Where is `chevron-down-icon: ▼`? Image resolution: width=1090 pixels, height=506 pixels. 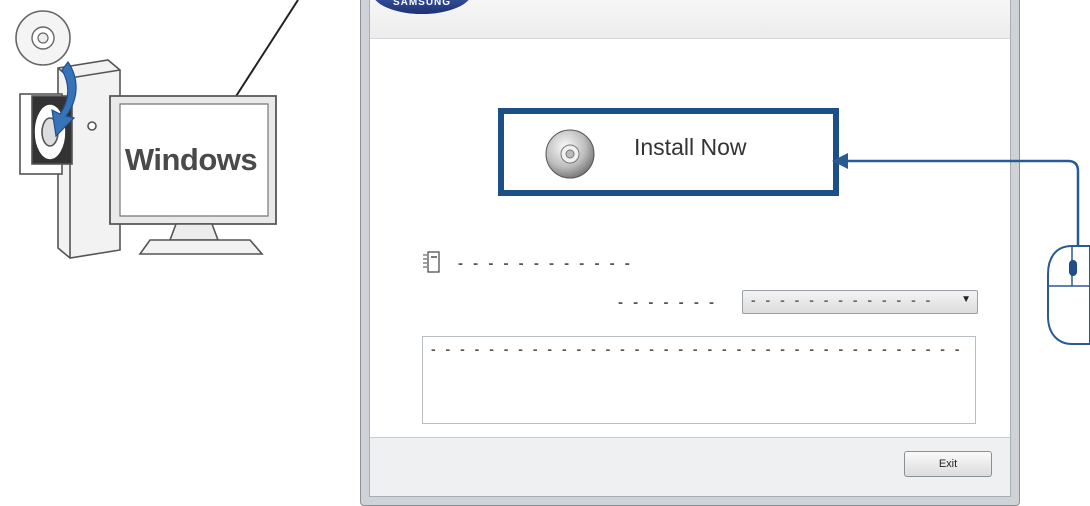
chevron-down-icon: ▼ is located at coordinates (966, 299).